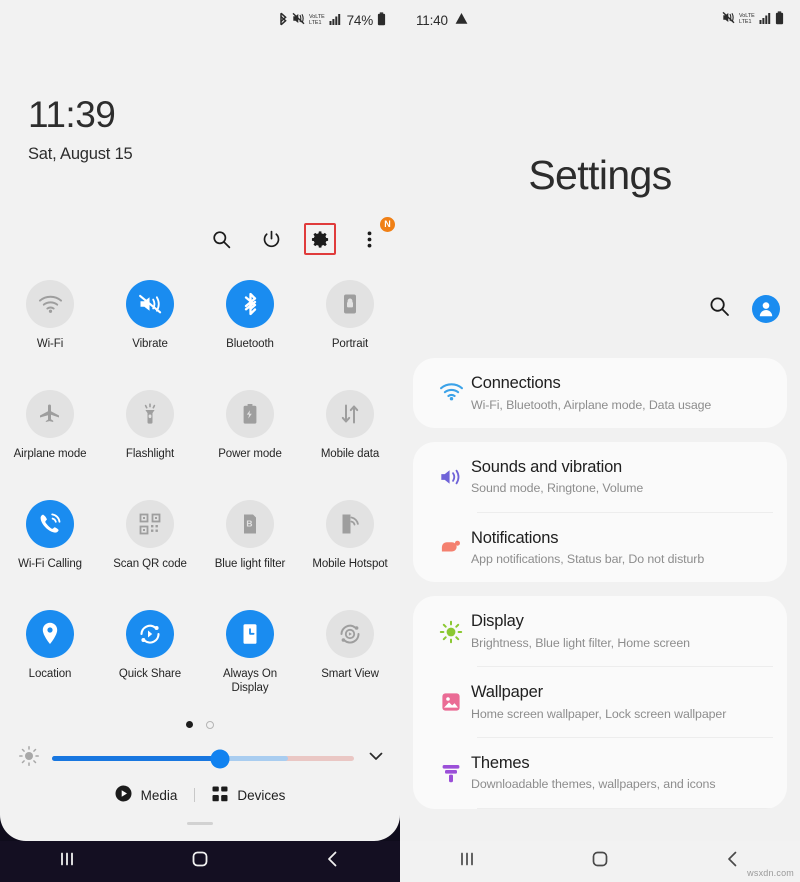  Describe the element at coordinates (150, 555) in the screenshot. I see `tile-scan-qr-code: Scan QR code` at that location.